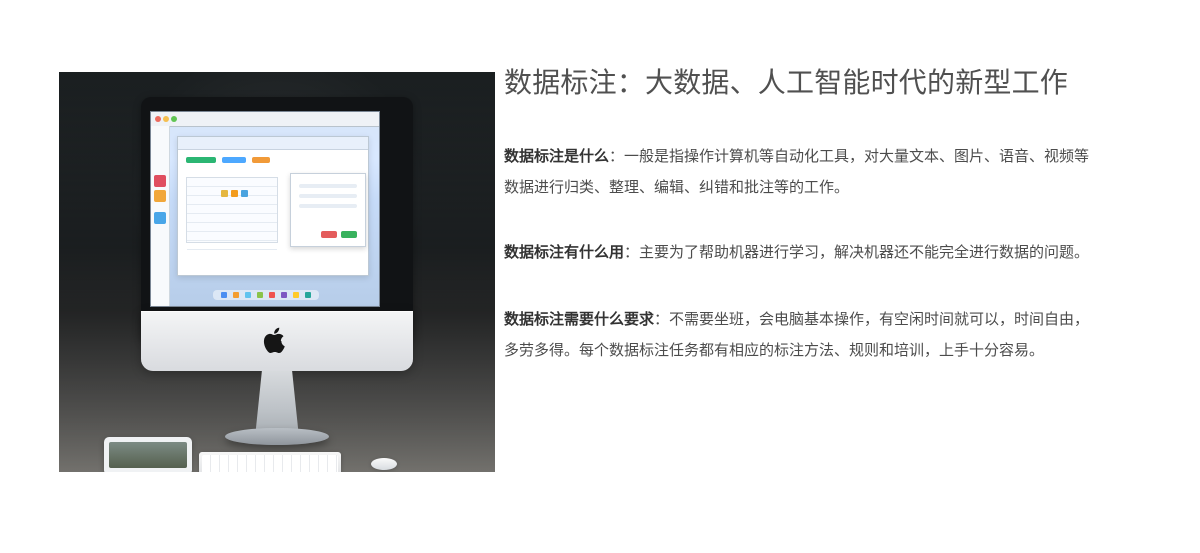 The image size is (1200, 553). I want to click on sidebar-icon-orange, so click(160, 196).